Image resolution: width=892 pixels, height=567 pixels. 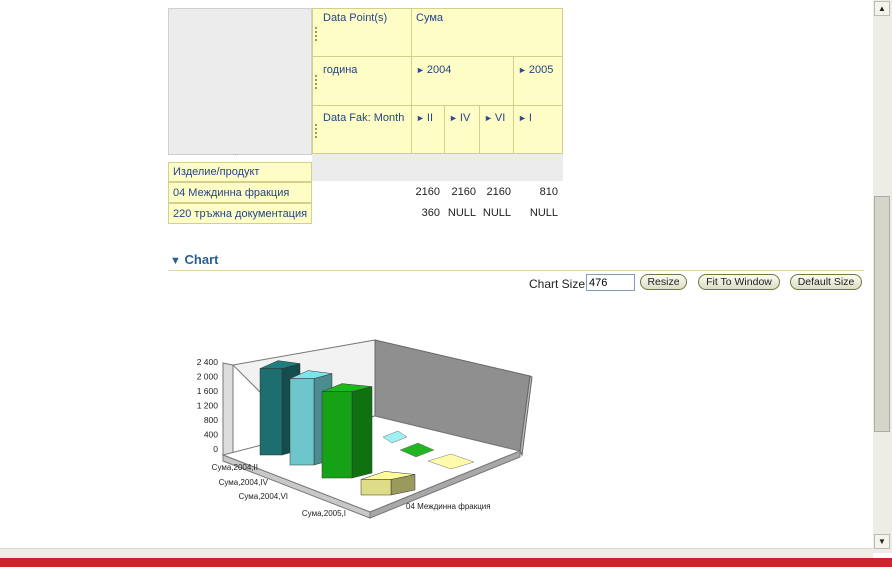 What do you see at coordinates (208, 406) in the screenshot?
I see `y-tick-label: 1 200` at bounding box center [208, 406].